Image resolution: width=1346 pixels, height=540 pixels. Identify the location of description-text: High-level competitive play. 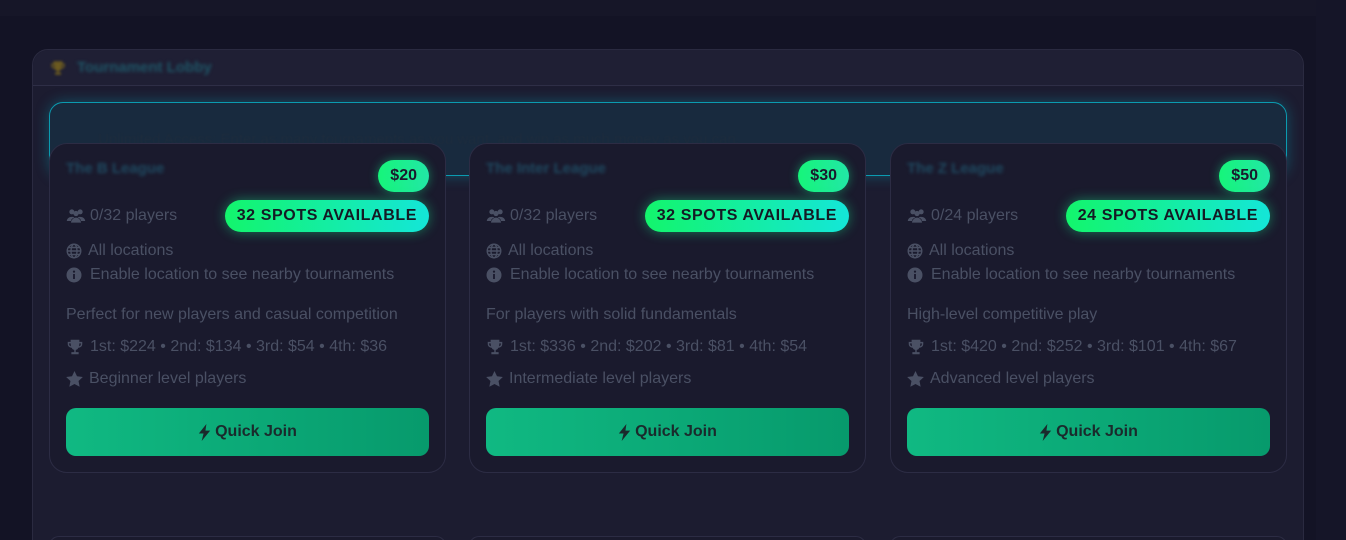
(1002, 314).